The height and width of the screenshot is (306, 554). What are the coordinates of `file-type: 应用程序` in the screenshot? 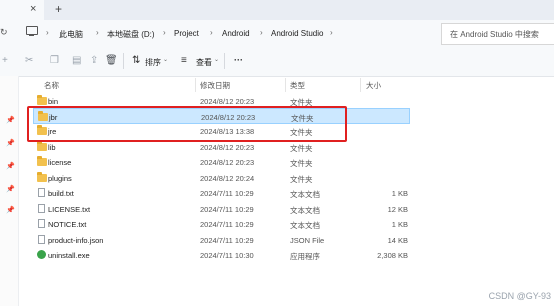 It's located at (305, 256).